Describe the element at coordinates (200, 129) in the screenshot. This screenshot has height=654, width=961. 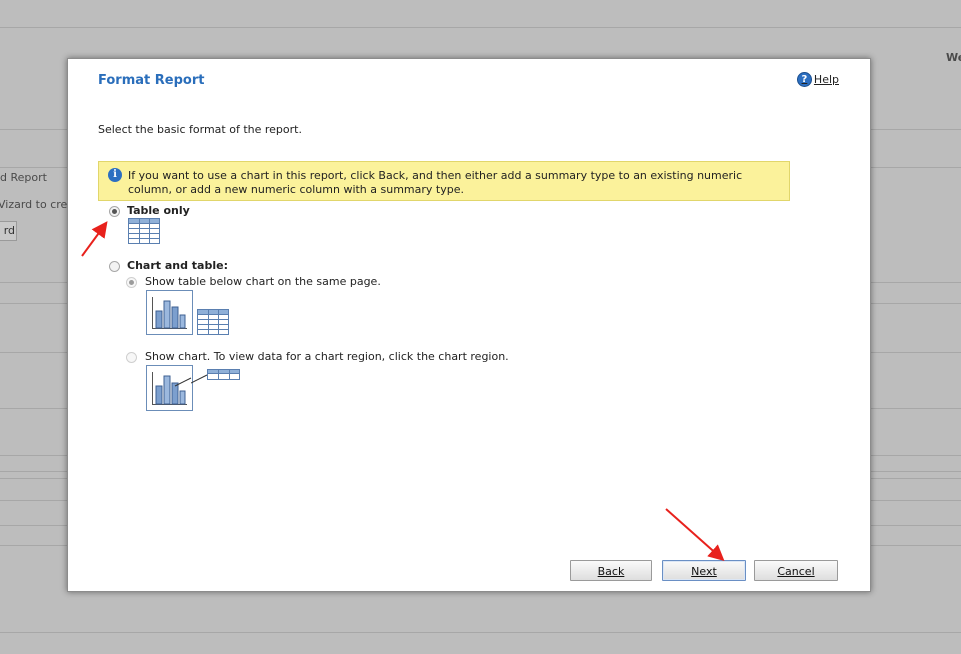
I see `dialog-subtitle: Select the basic format of the report.` at that location.